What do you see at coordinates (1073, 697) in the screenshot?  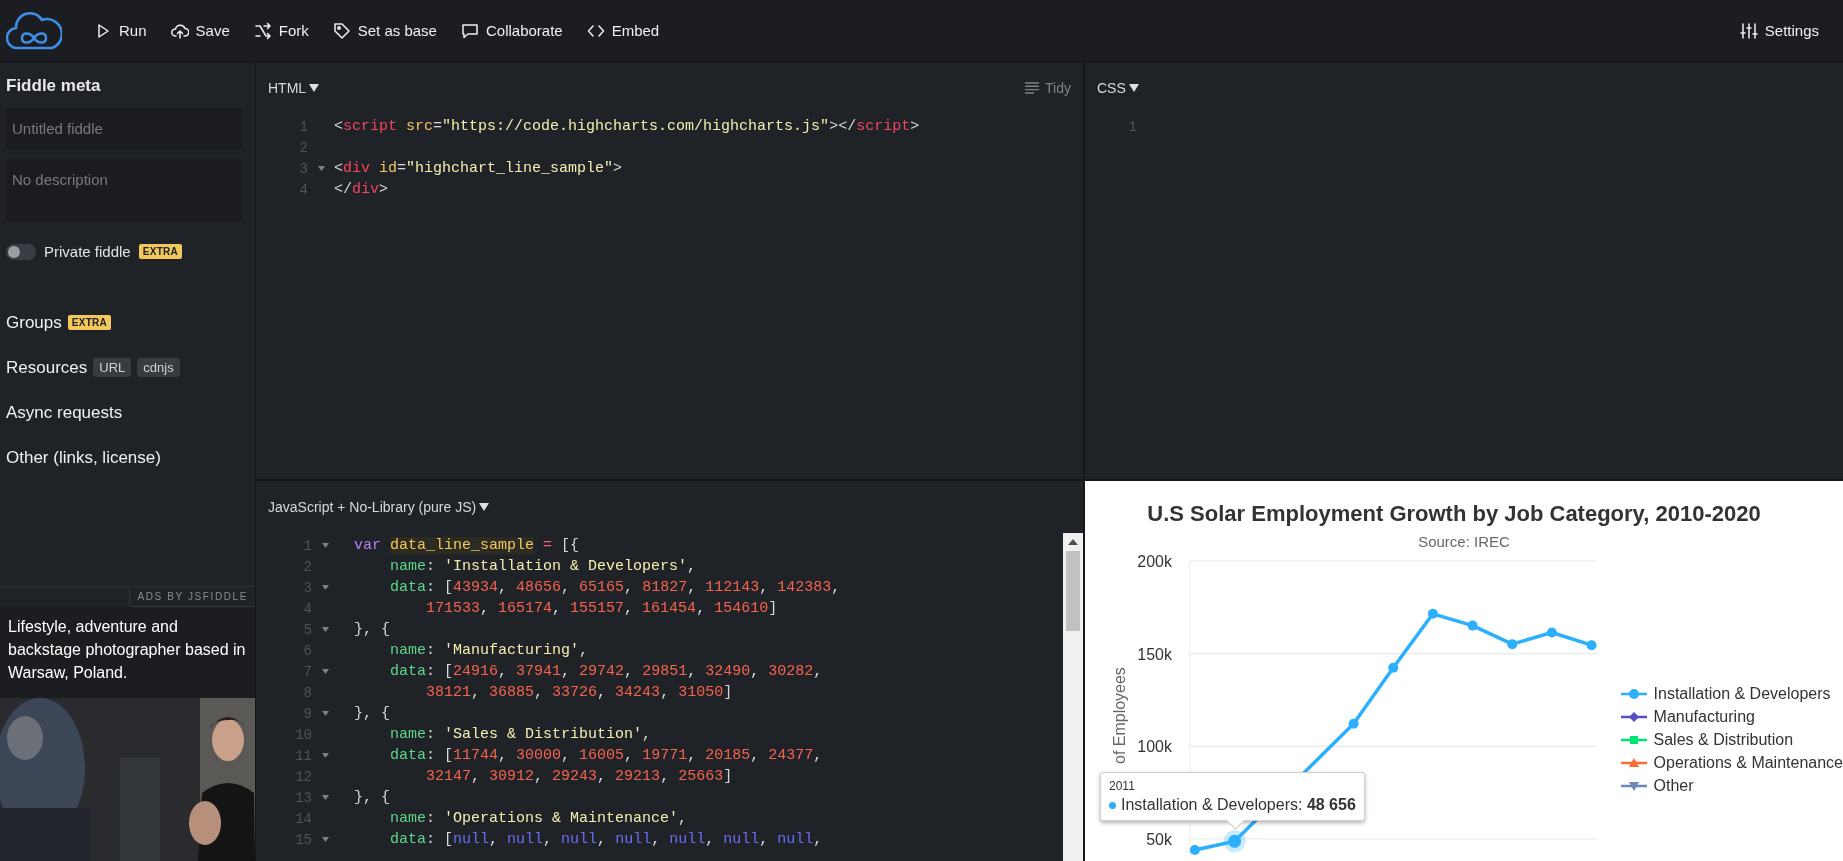 I see `scrollbar` at bounding box center [1073, 697].